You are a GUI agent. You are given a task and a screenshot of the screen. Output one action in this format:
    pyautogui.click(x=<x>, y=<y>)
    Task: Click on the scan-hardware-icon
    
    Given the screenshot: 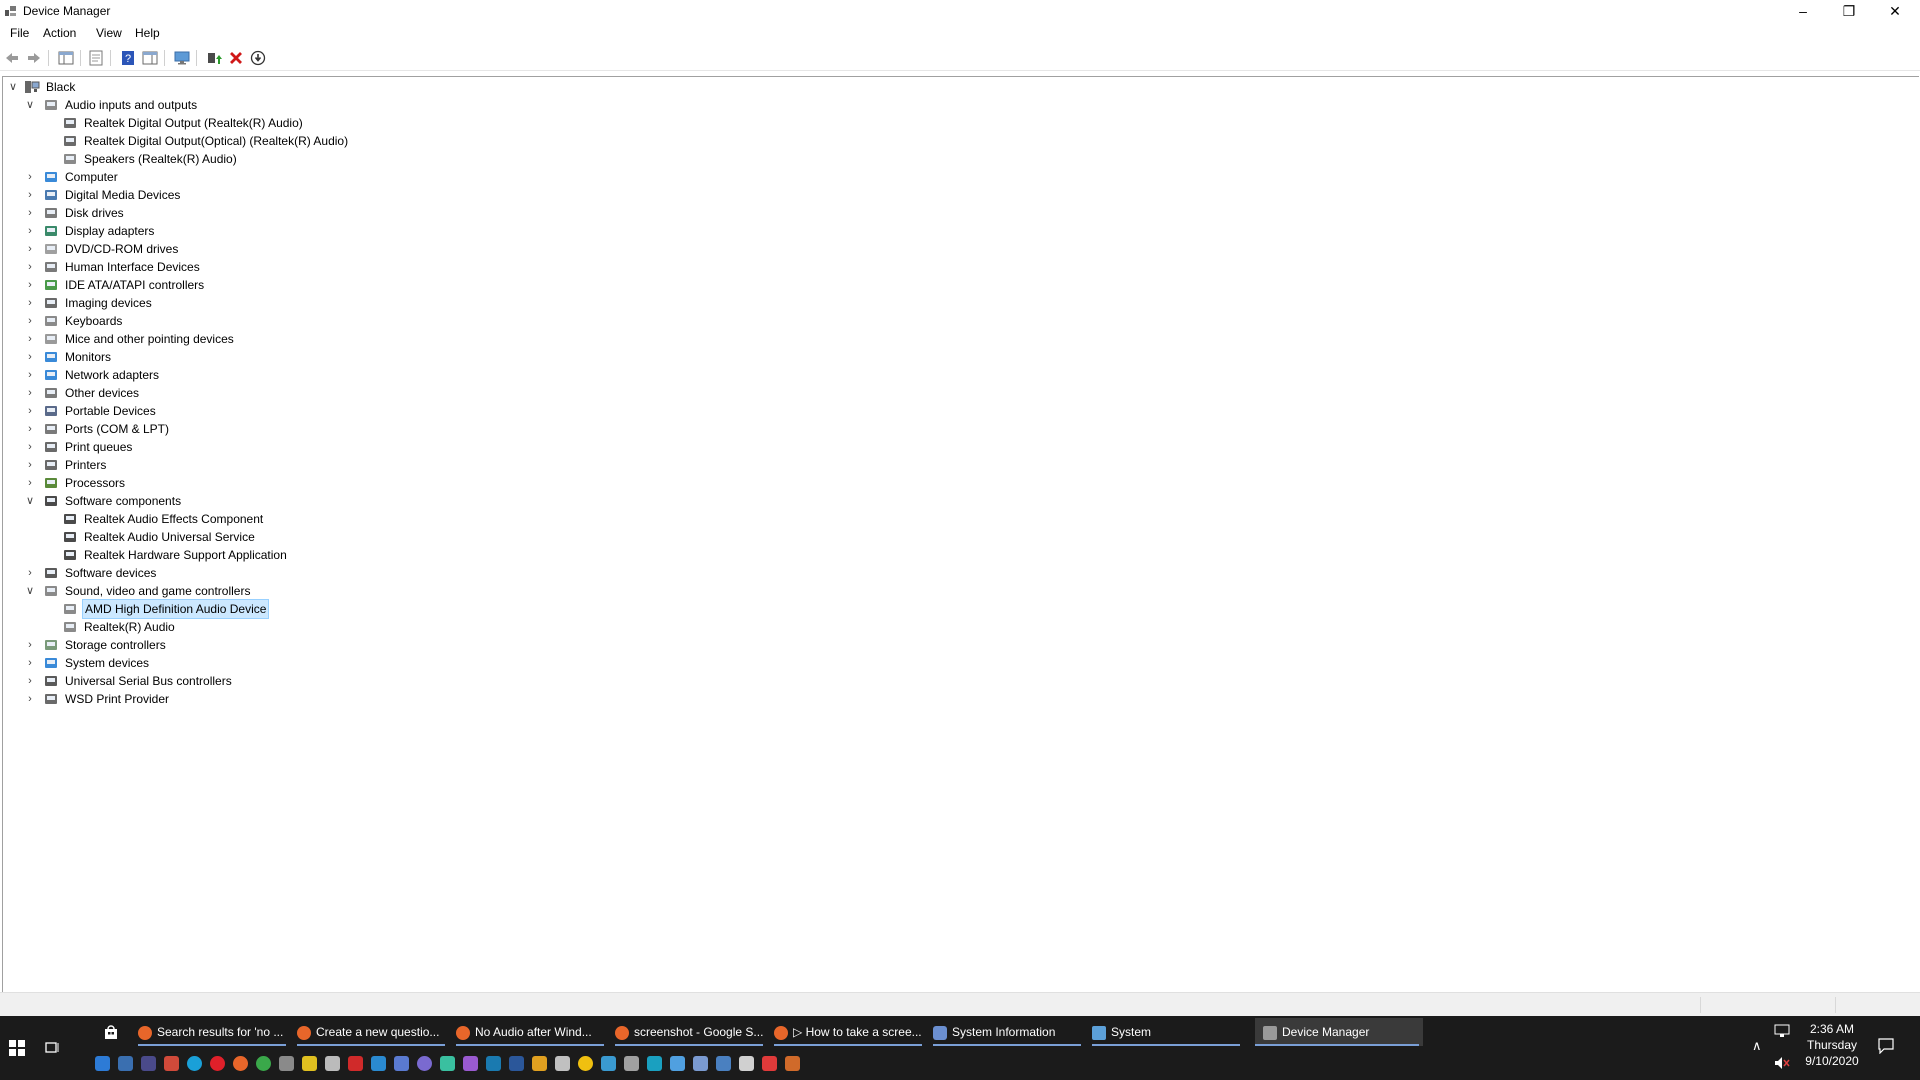 What is the action you would take?
    pyautogui.click(x=182, y=58)
    